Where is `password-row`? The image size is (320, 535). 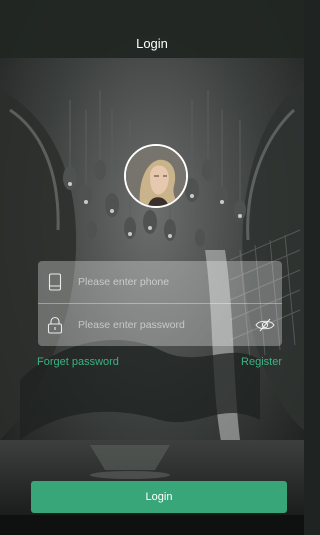 password-row is located at coordinates (160, 325).